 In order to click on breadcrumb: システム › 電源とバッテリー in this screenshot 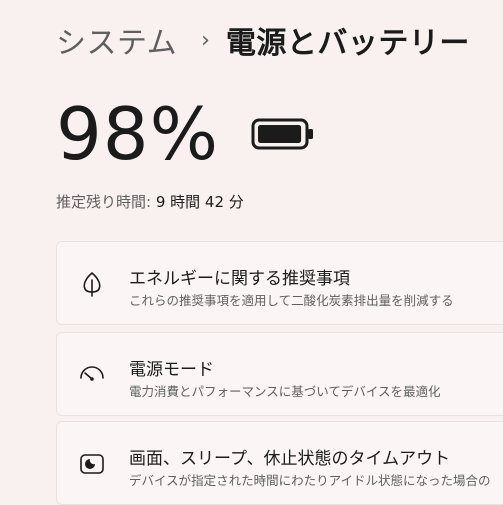, I will do `click(263, 40)`.